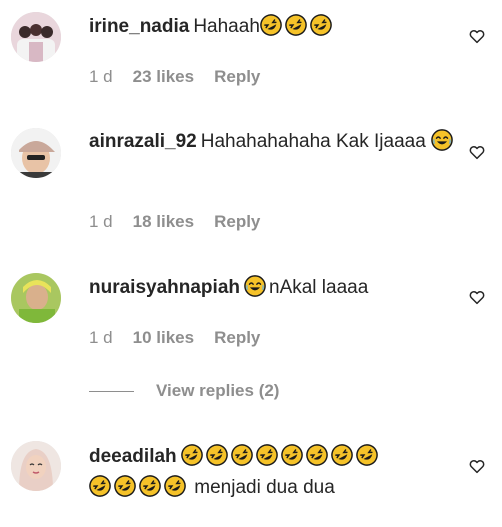  What do you see at coordinates (264, 487) in the screenshot?
I see `comment-text: menjadi dua dua` at bounding box center [264, 487].